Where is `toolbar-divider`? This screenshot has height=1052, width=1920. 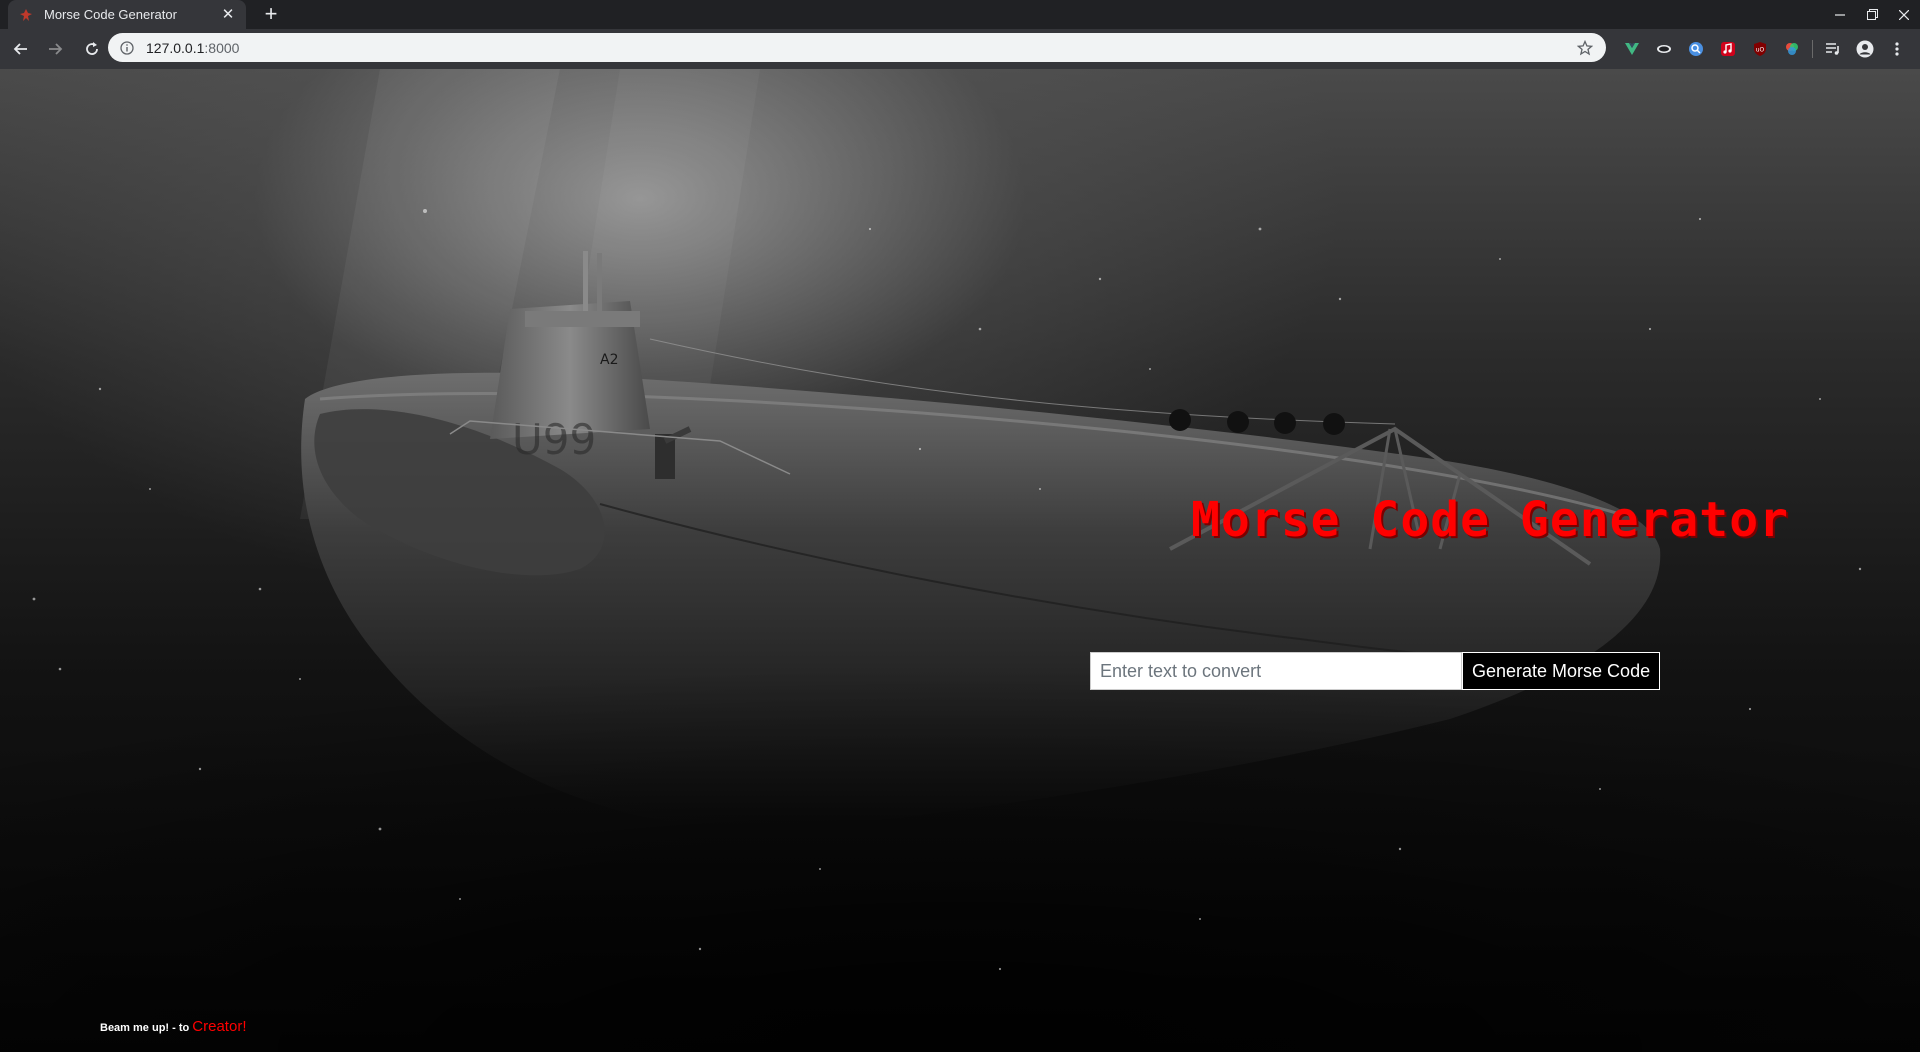
toolbar-divider is located at coordinates (1812, 49).